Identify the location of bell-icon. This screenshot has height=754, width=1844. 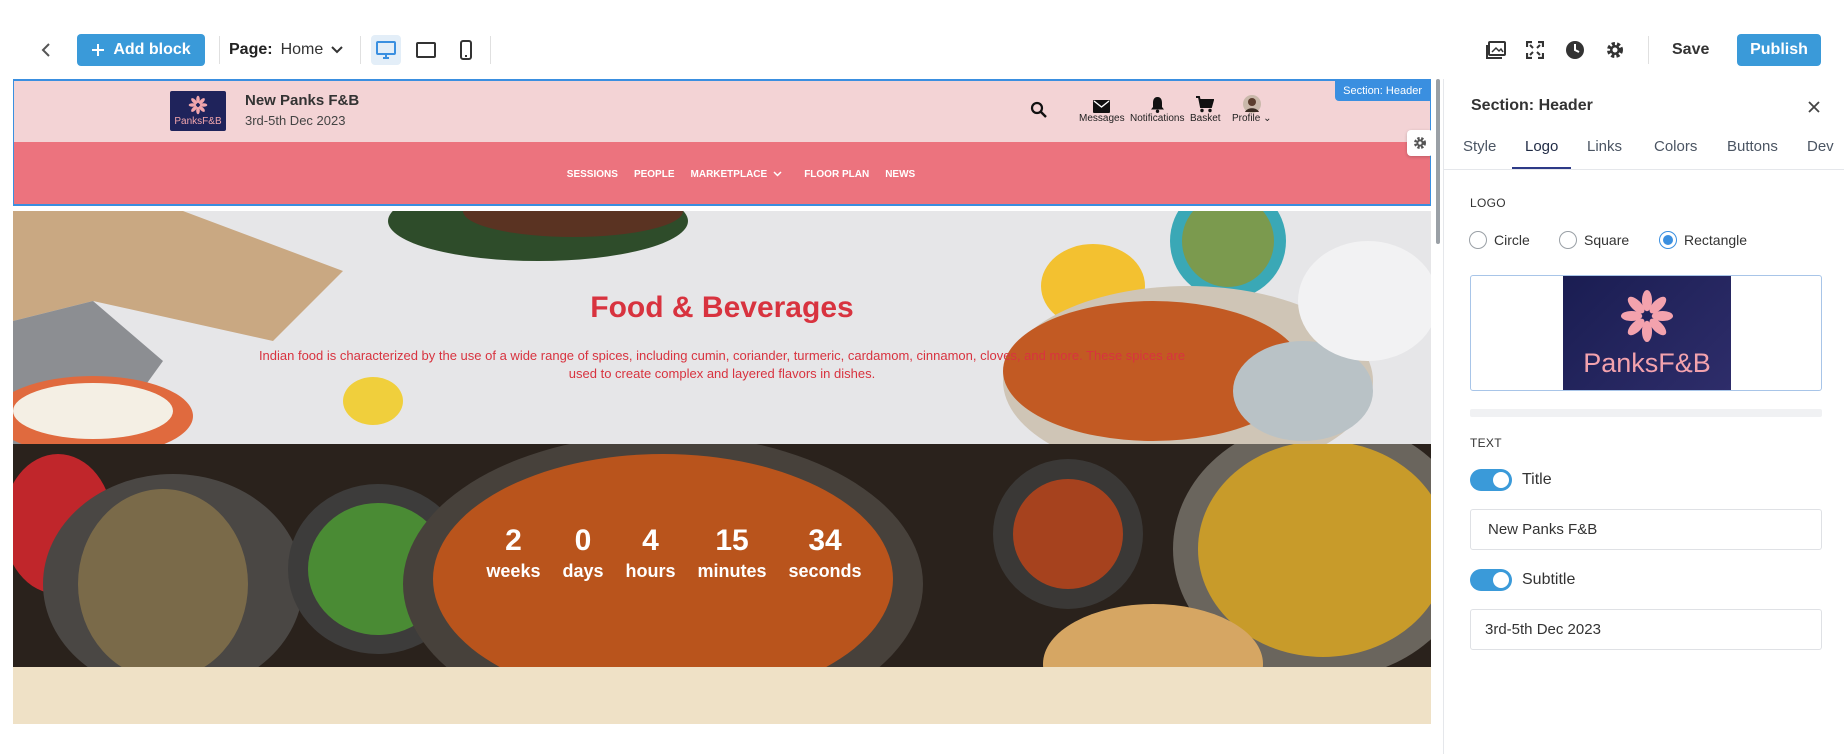
(1157, 105).